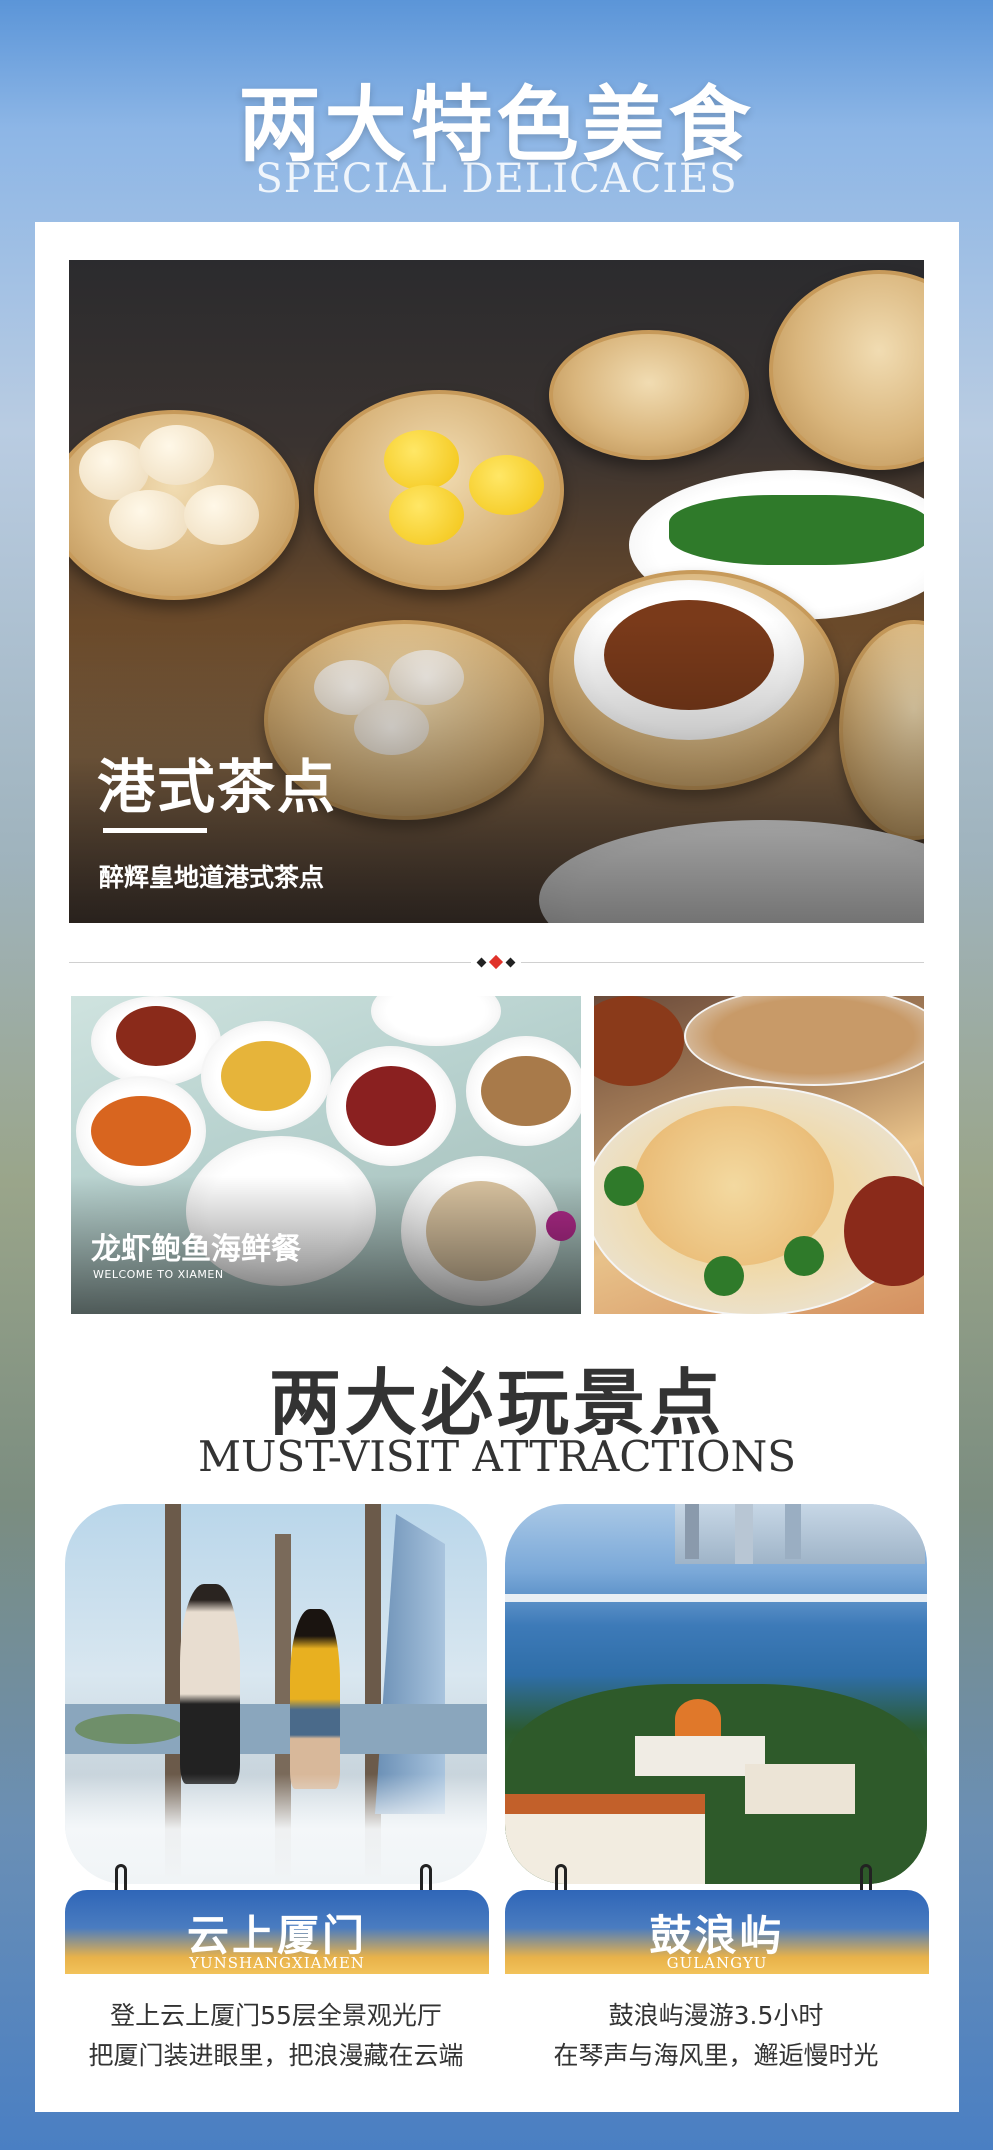  I want to click on dimsum-title: 港式茶点, so click(217, 787).